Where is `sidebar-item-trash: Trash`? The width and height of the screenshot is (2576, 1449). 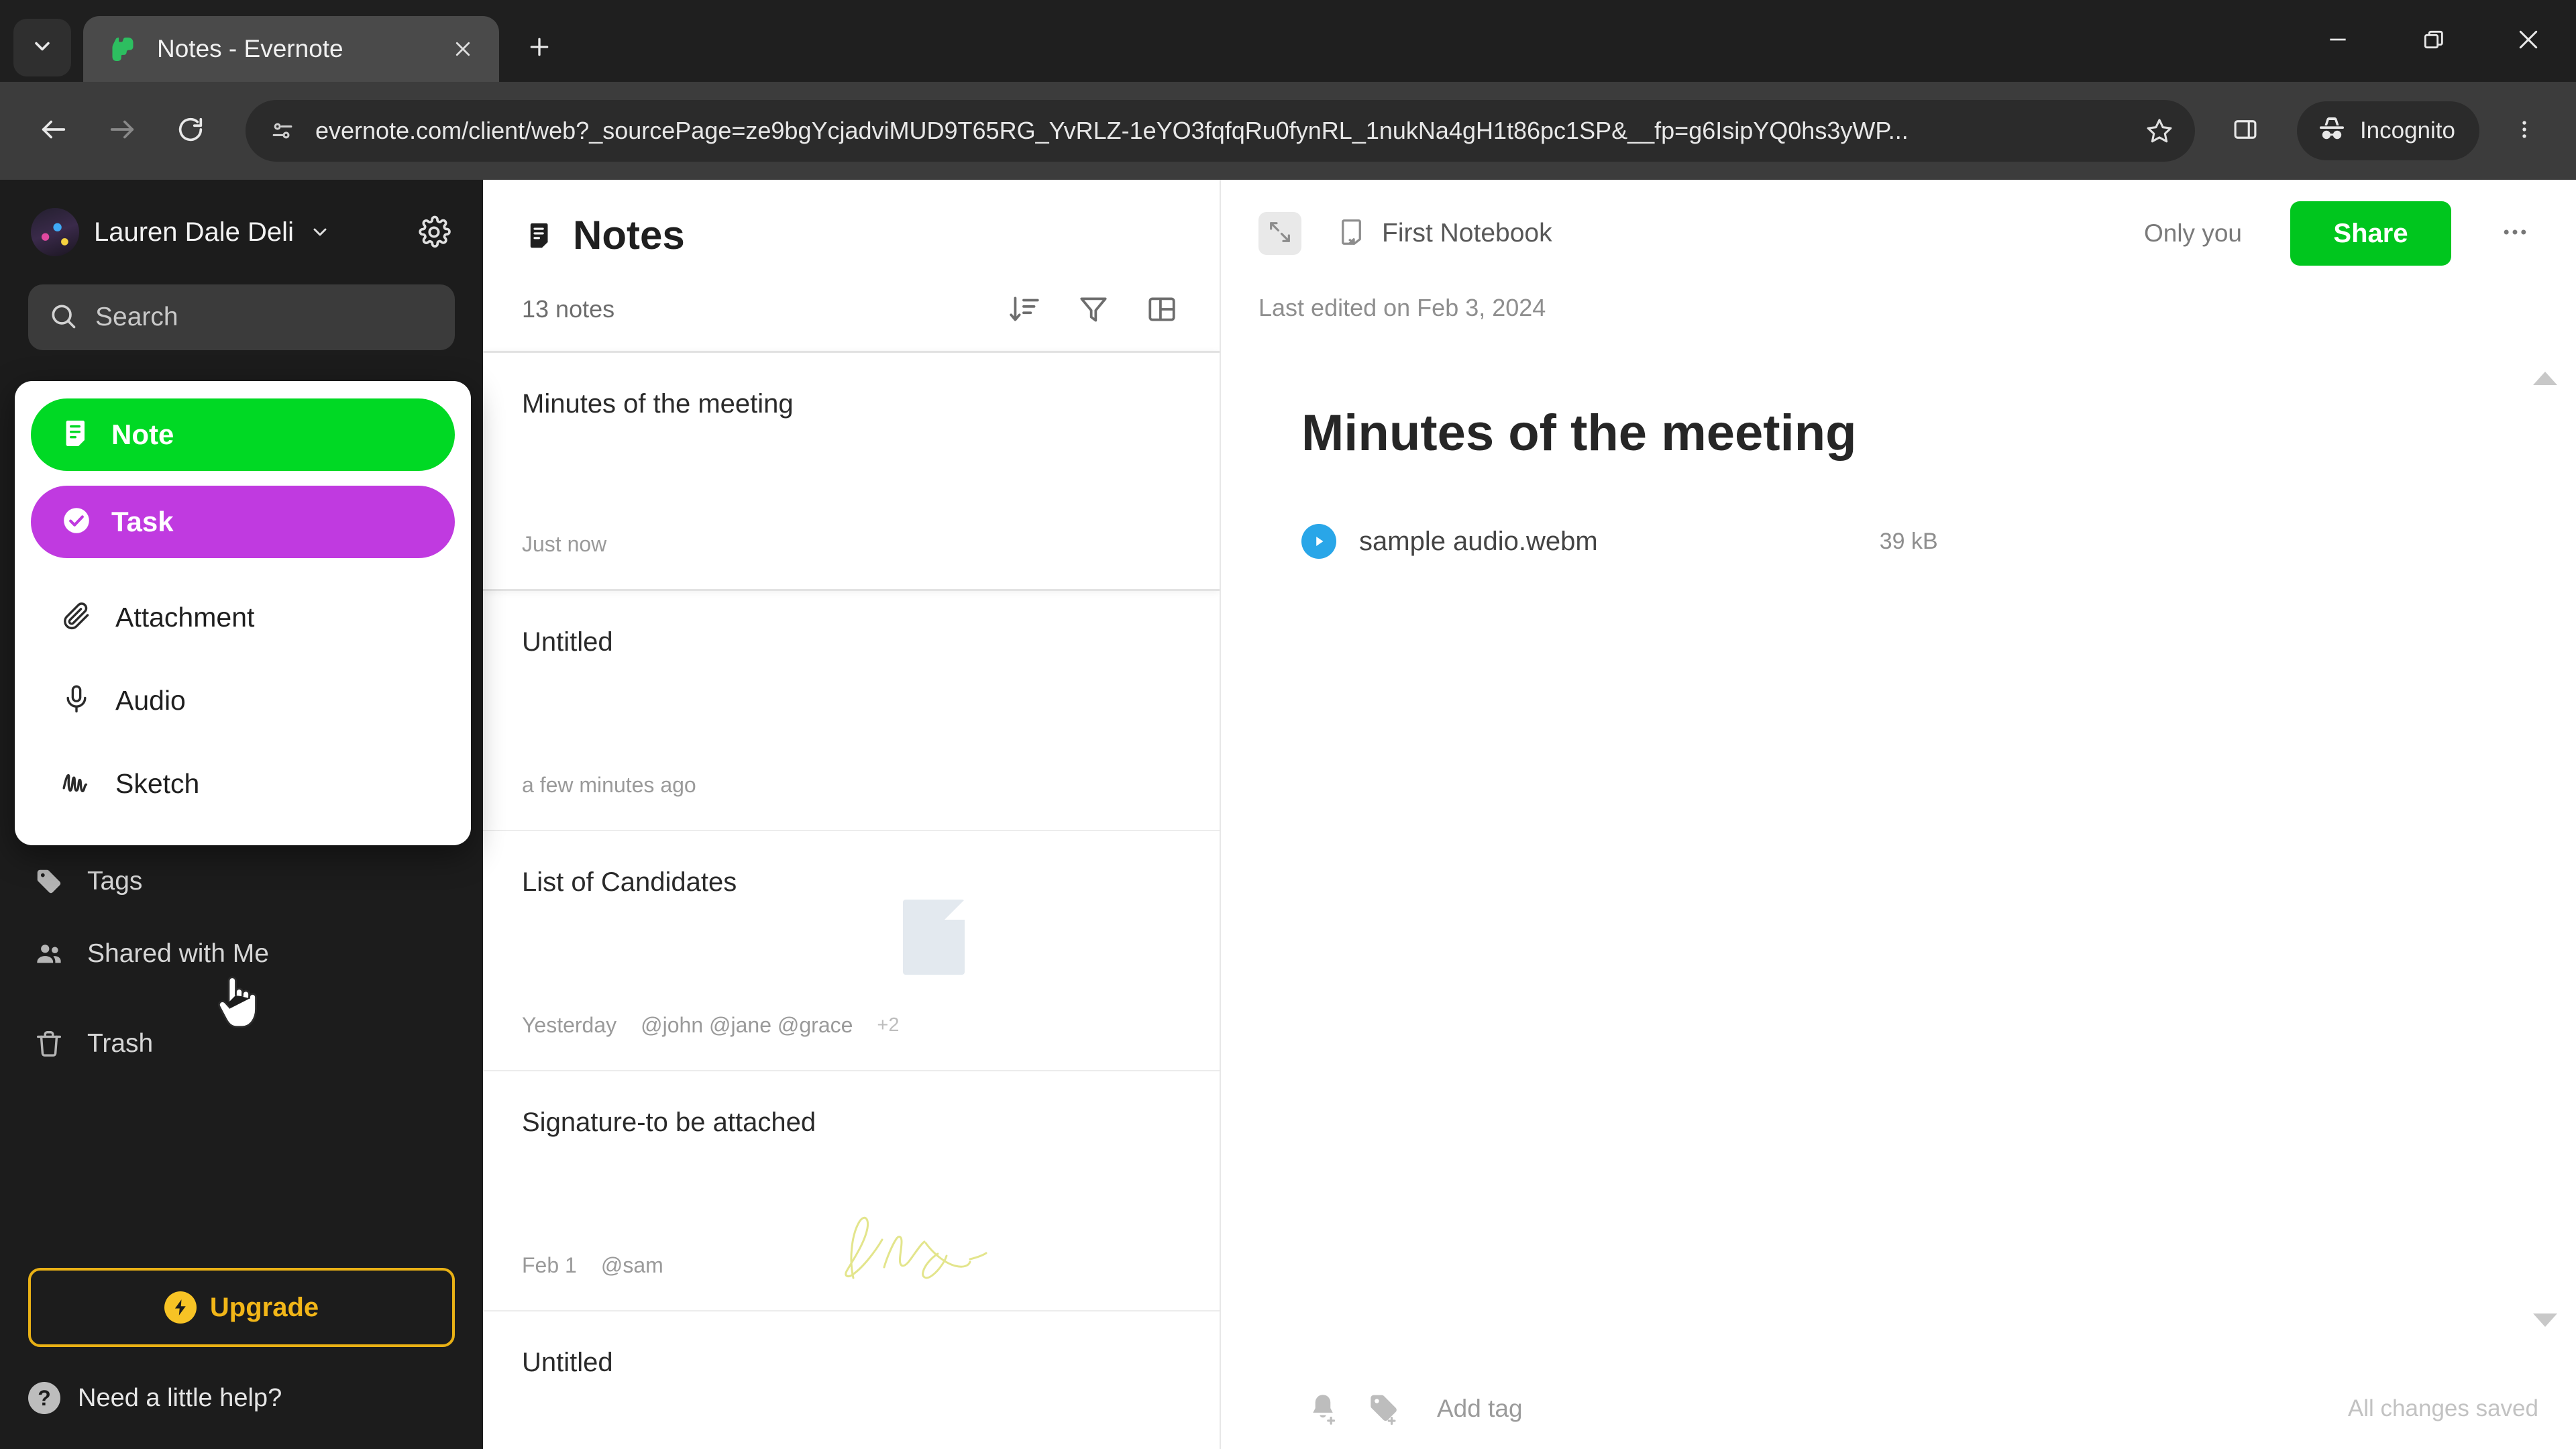
sidebar-item-trash: Trash is located at coordinates (241, 1044).